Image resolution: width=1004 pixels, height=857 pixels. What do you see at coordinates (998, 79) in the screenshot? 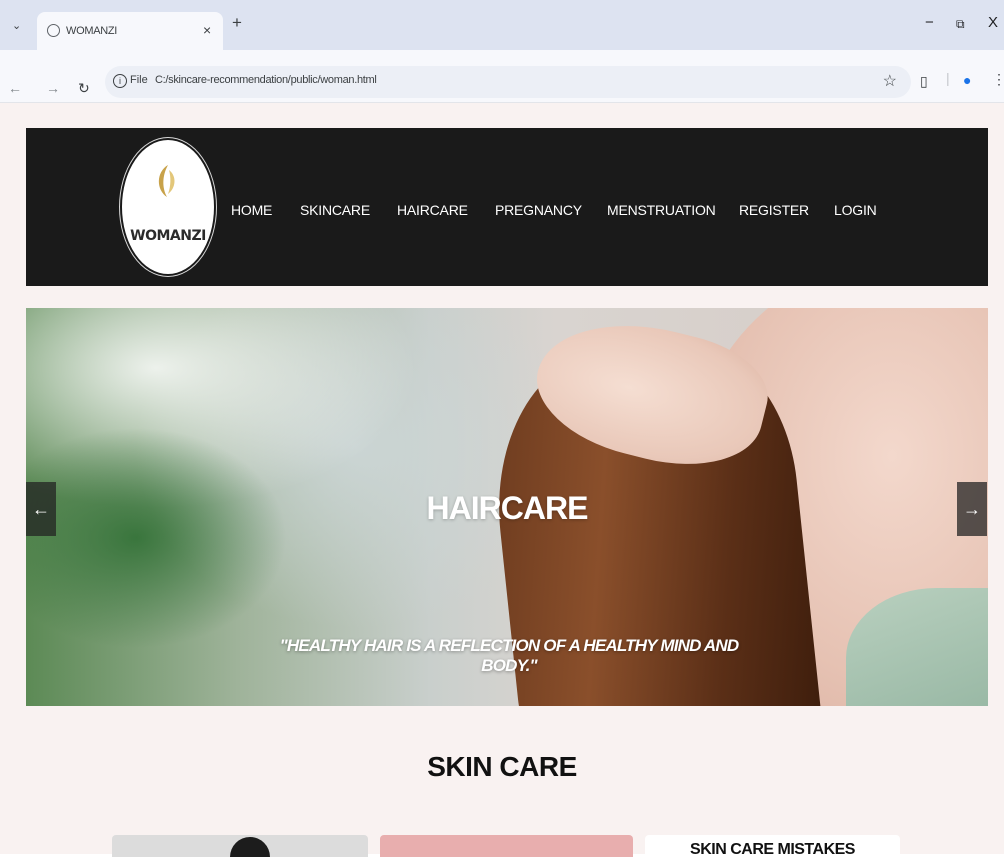
I see `browser-menu-icon: ⋮` at bounding box center [998, 79].